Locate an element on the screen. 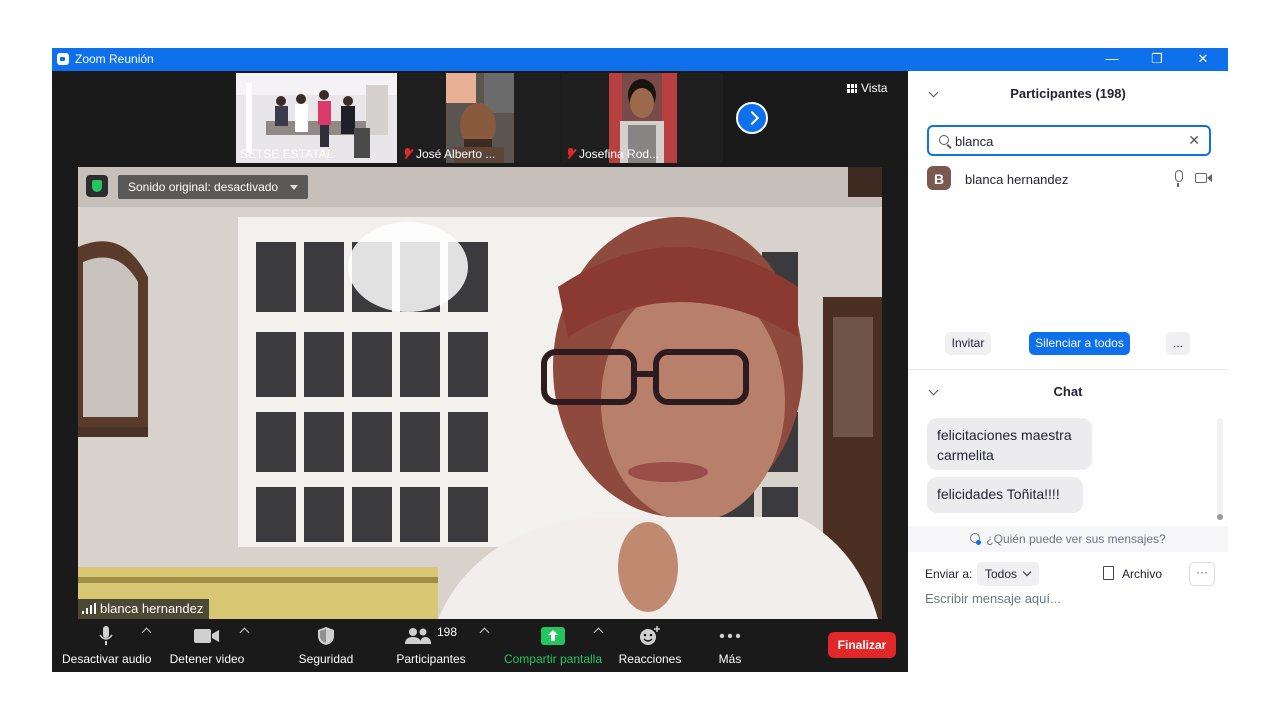 The image size is (1280, 720). security-button: Seguridad is located at coordinates (326, 645).